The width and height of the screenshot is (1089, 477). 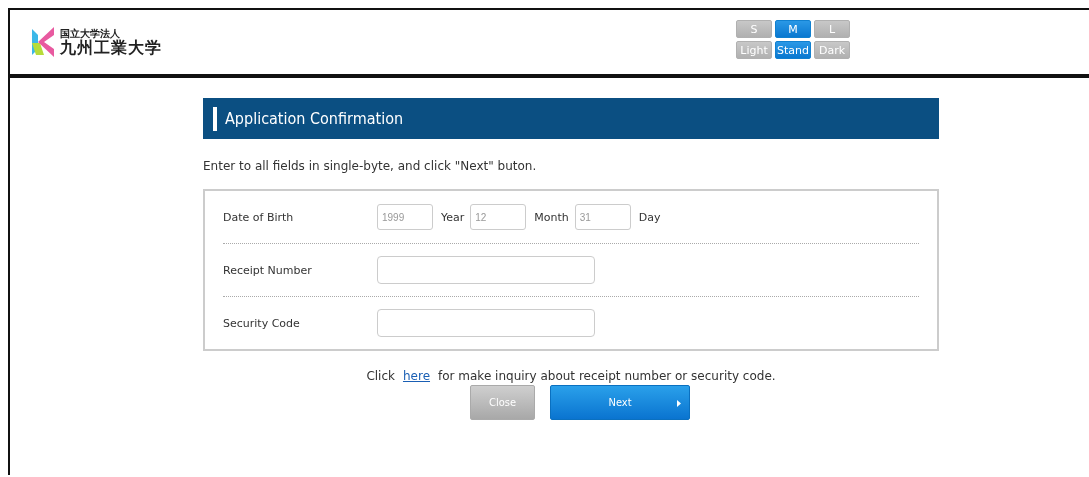 What do you see at coordinates (90, 33) in the screenshot?
I see `logo-subtitle: 国立大学法人` at bounding box center [90, 33].